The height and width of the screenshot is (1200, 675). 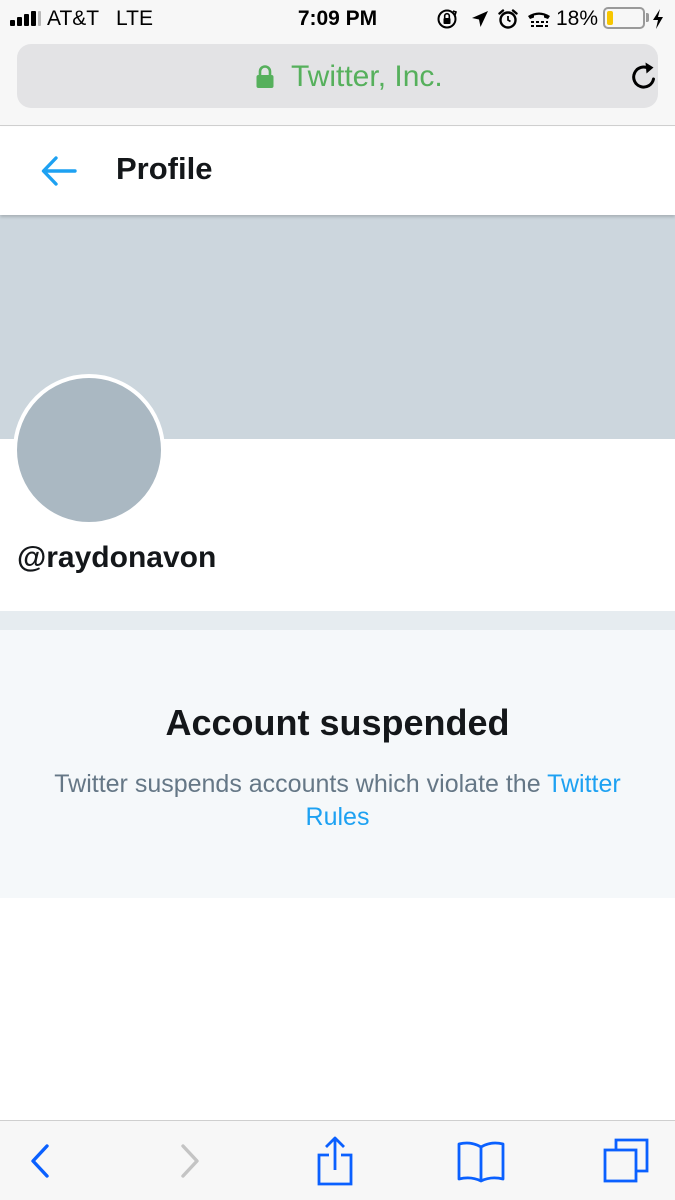 What do you see at coordinates (539, 19) in the screenshot?
I see `tty-icon` at bounding box center [539, 19].